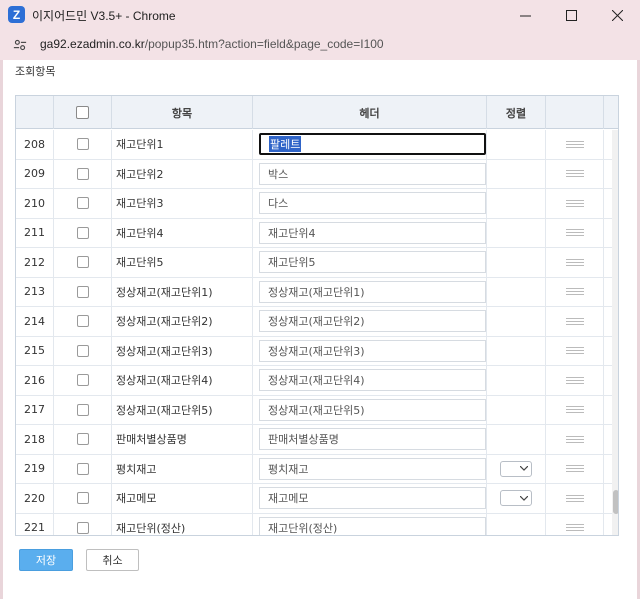 Image resolution: width=640 pixels, height=599 pixels. I want to click on close-button, so click(617, 15).